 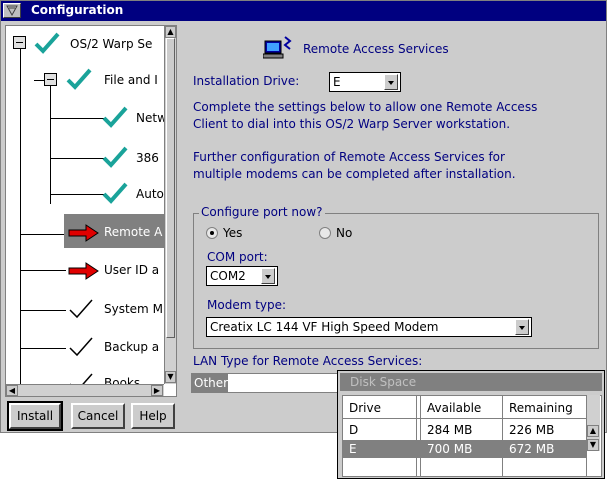 I want to click on configure-port-legend: Configure port now?, so click(x=262, y=212).